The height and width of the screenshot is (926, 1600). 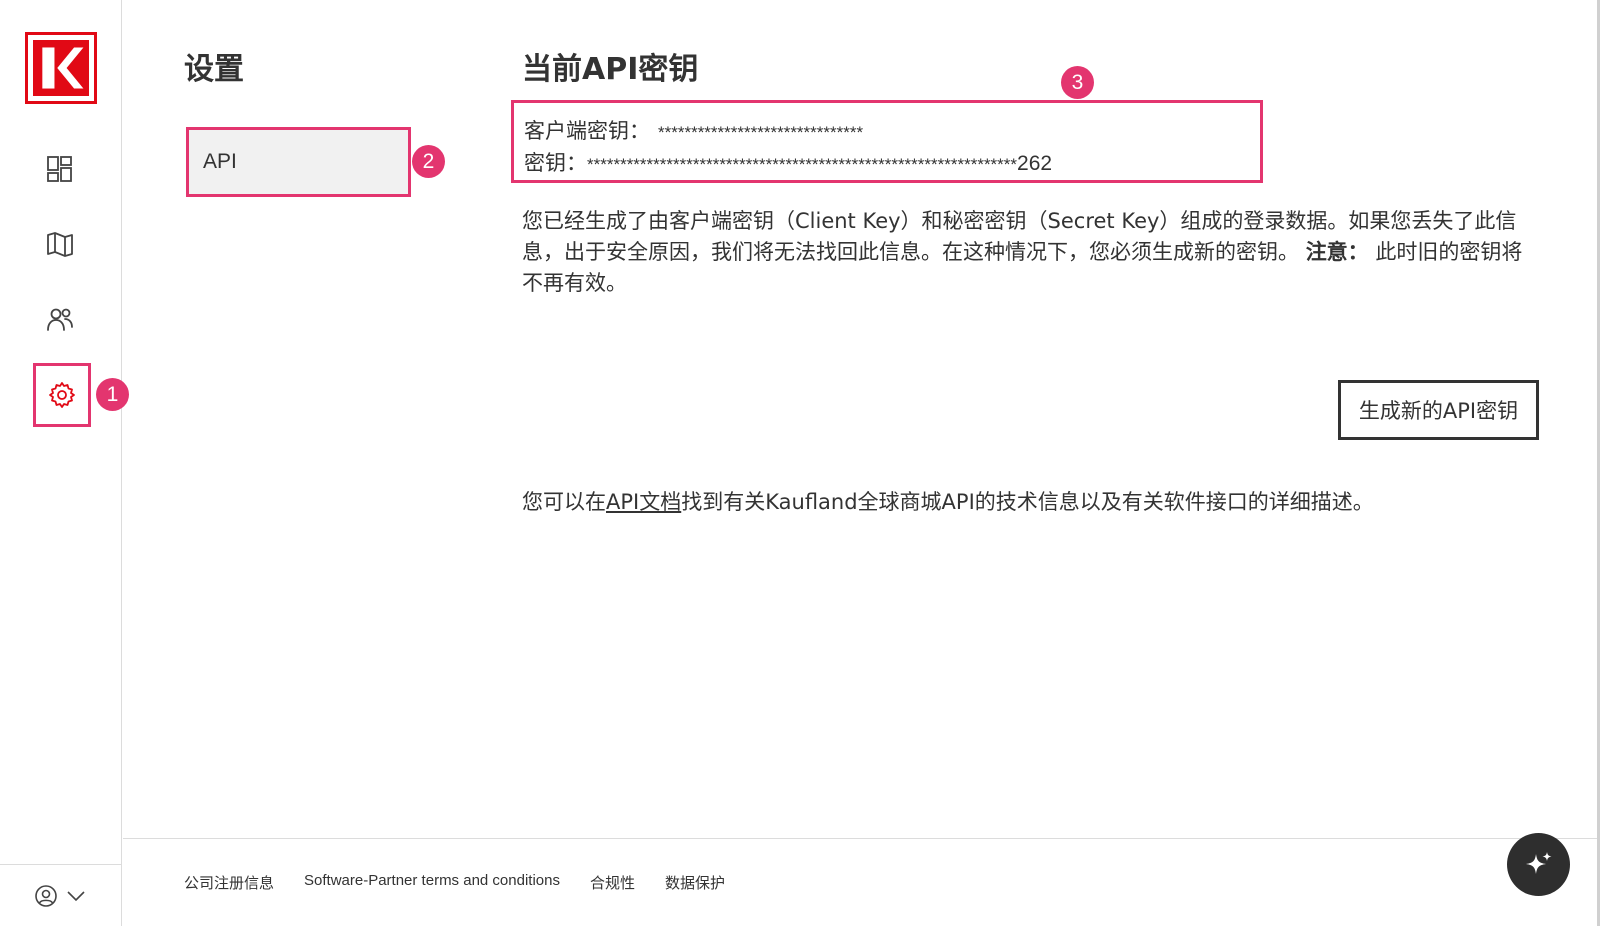 I want to click on generate-api-key-button: 生成新的API密钥, so click(x=1438, y=410).